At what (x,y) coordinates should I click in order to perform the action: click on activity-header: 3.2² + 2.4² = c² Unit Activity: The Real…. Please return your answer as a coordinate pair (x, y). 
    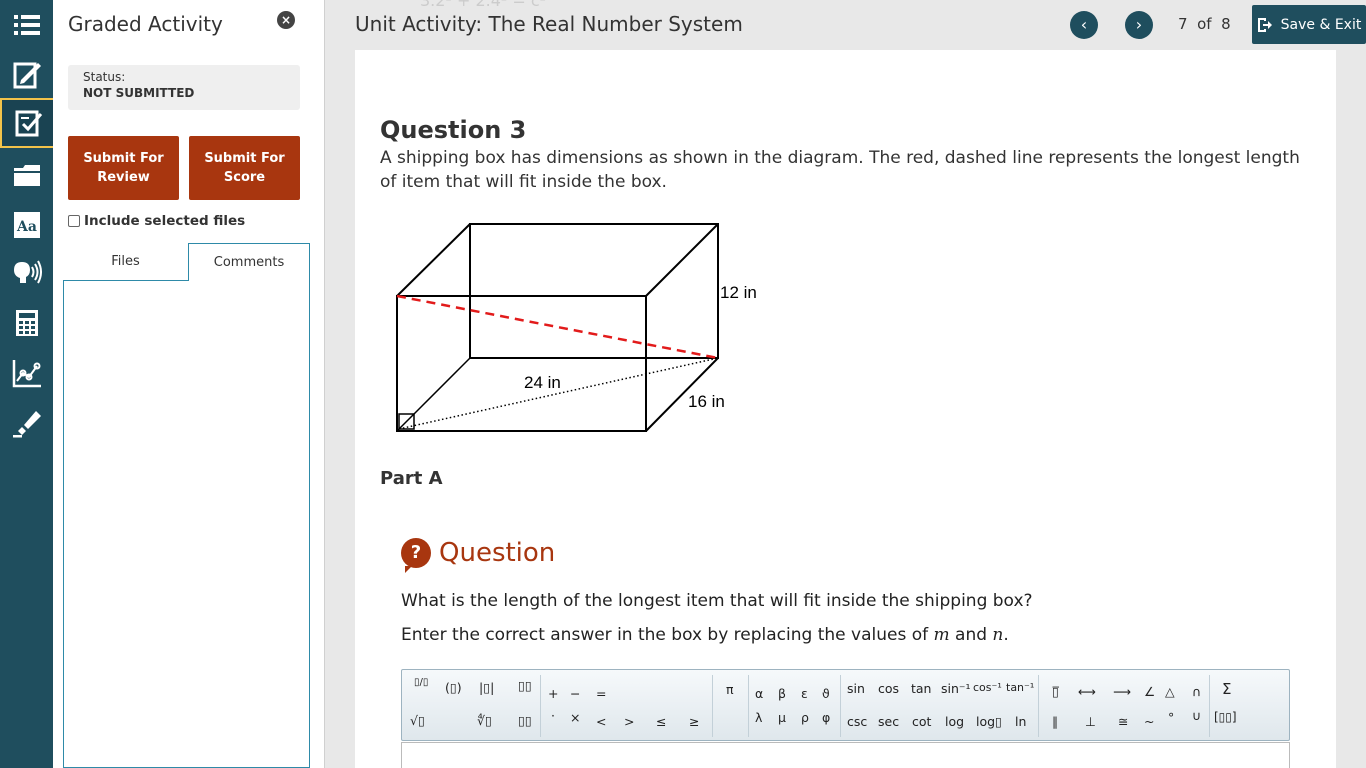
    Looking at the image, I should click on (845, 25).